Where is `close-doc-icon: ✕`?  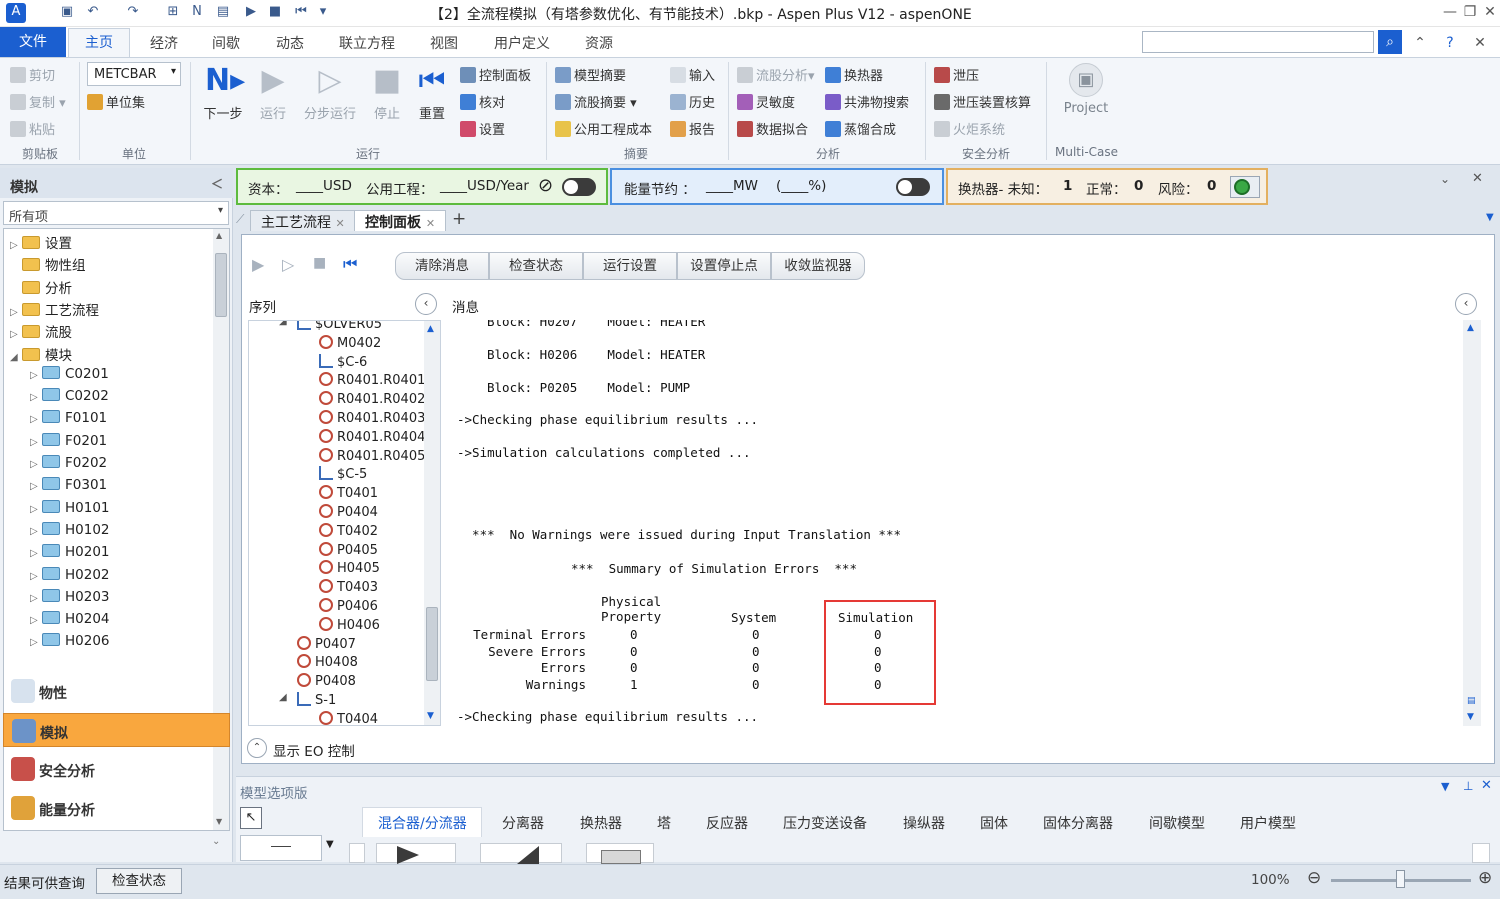
close-doc-icon: ✕ is located at coordinates (1480, 43).